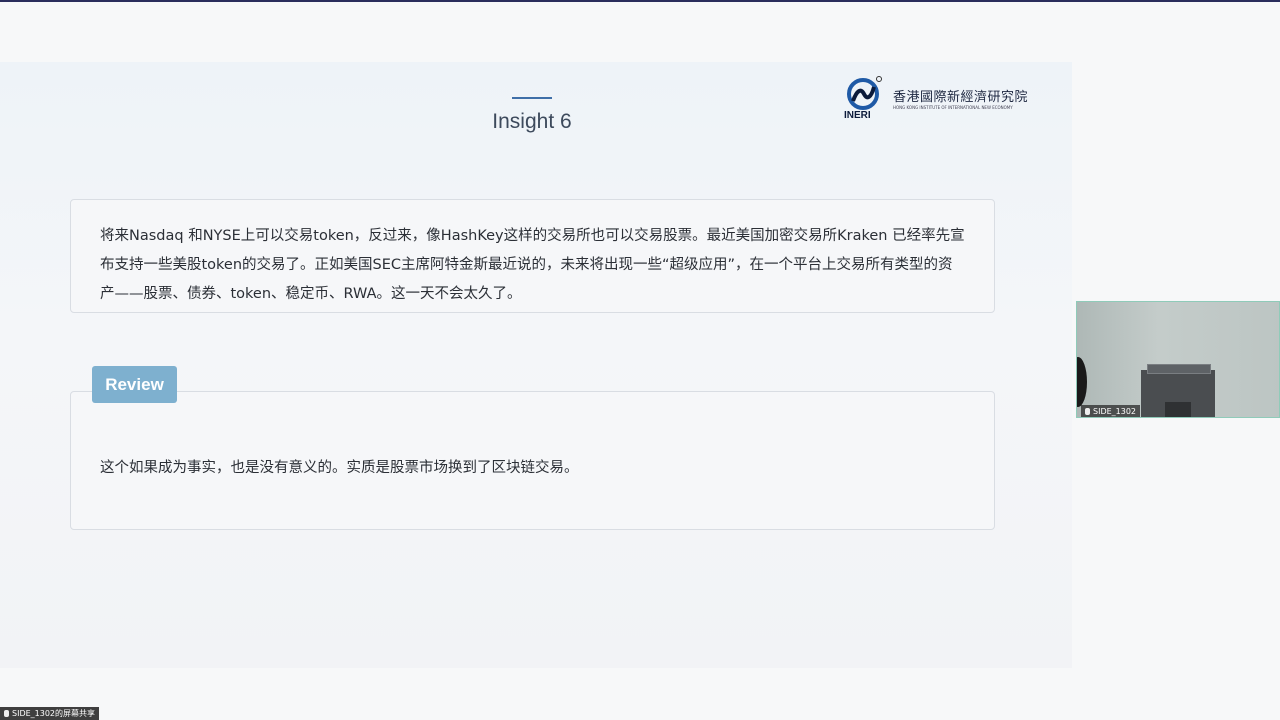 Image resolution: width=1280 pixels, height=720 pixels. What do you see at coordinates (532, 98) in the screenshot?
I see `title-accent-bar` at bounding box center [532, 98].